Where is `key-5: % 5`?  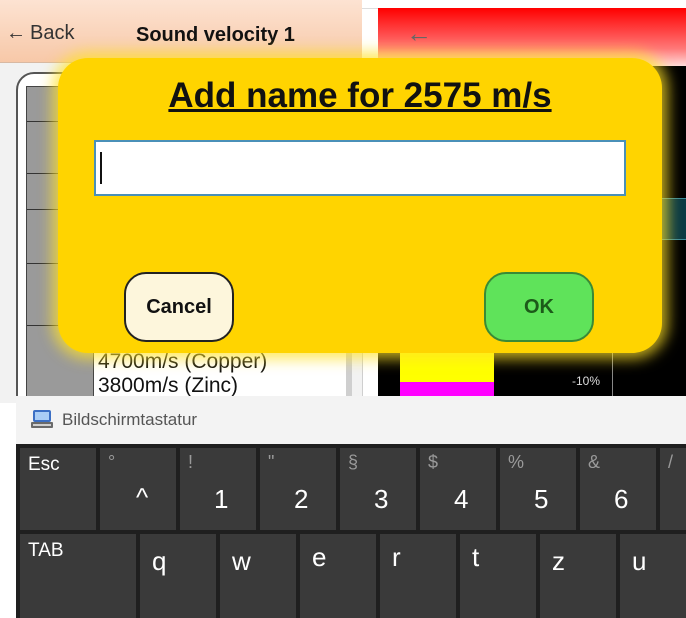 key-5: % 5 is located at coordinates (538, 489).